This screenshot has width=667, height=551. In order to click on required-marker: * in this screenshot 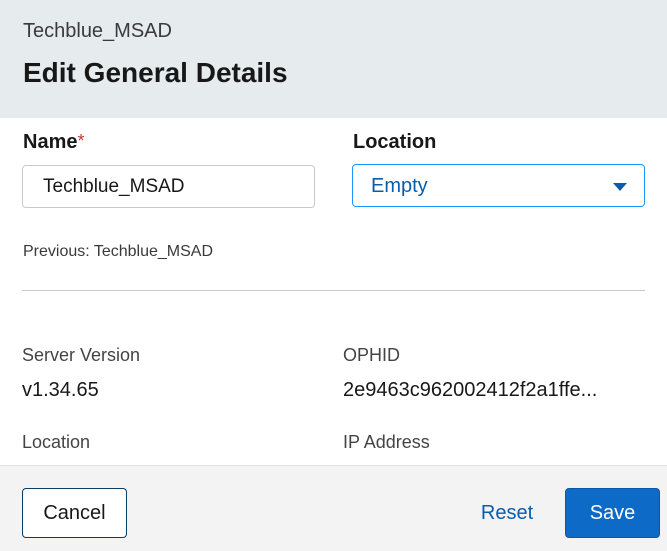, I will do `click(81, 141)`.